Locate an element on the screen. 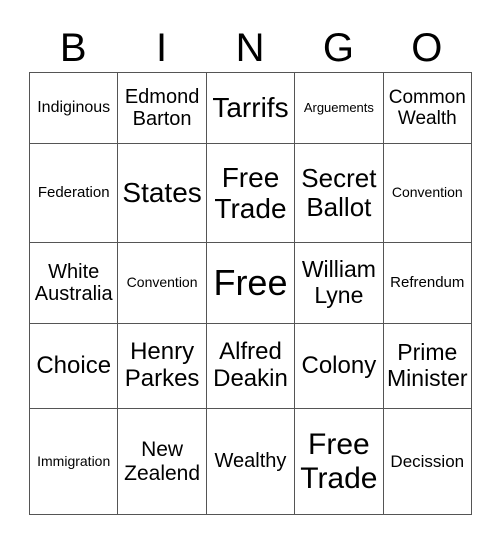 The height and width of the screenshot is (544, 500). header-letter-b: B is located at coordinates (73, 48).